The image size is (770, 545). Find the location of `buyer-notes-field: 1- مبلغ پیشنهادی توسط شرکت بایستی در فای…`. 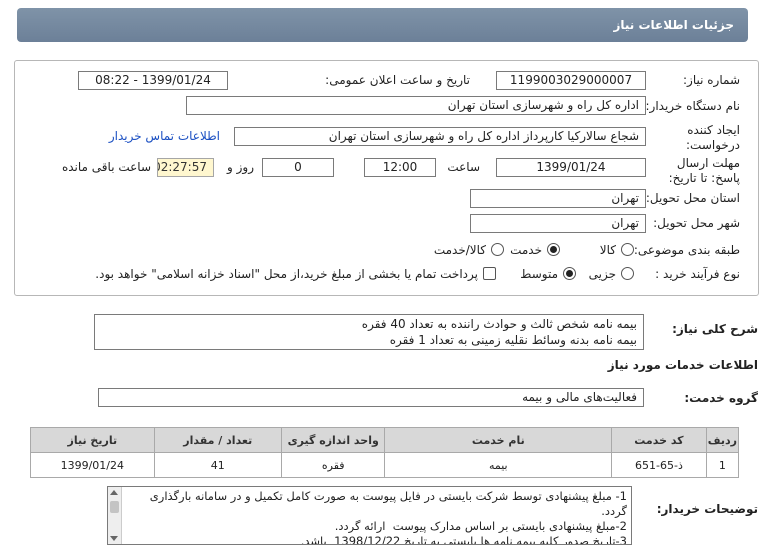

buyer-notes-field: 1- مبلغ پیشنهادی توسط شرکت بایستی در فای… is located at coordinates (369, 515).